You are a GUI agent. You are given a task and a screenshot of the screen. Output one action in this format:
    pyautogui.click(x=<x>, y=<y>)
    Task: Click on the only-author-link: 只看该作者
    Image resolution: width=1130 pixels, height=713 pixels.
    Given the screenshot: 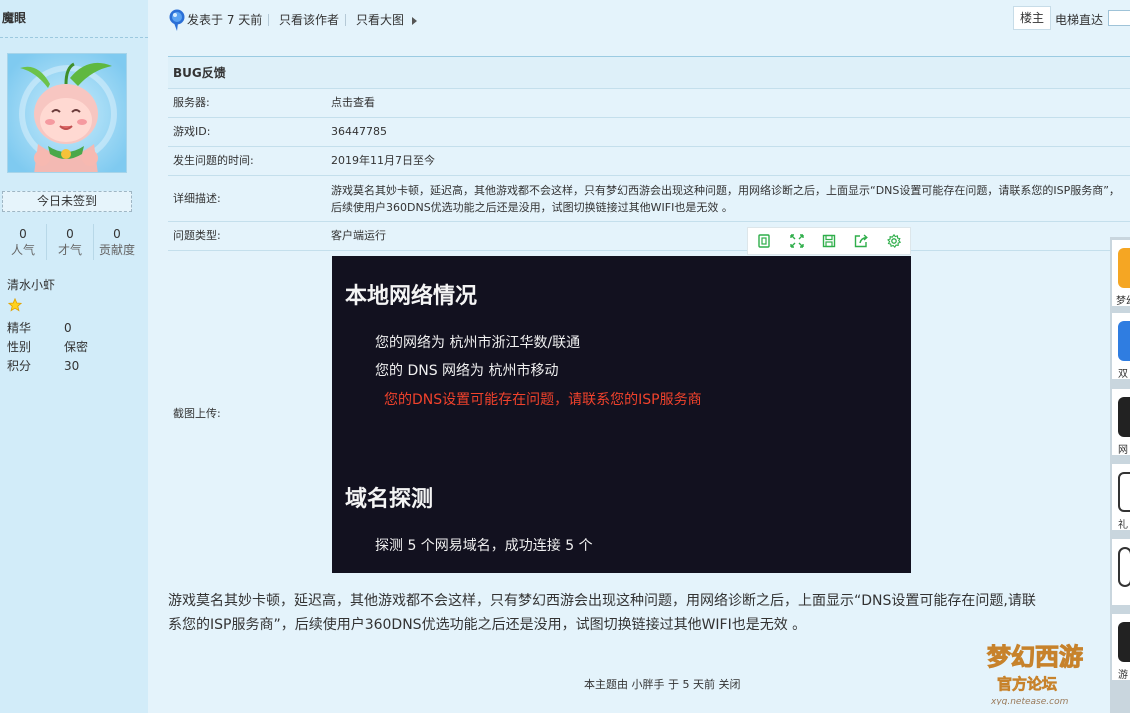 What is the action you would take?
    pyautogui.click(x=309, y=20)
    